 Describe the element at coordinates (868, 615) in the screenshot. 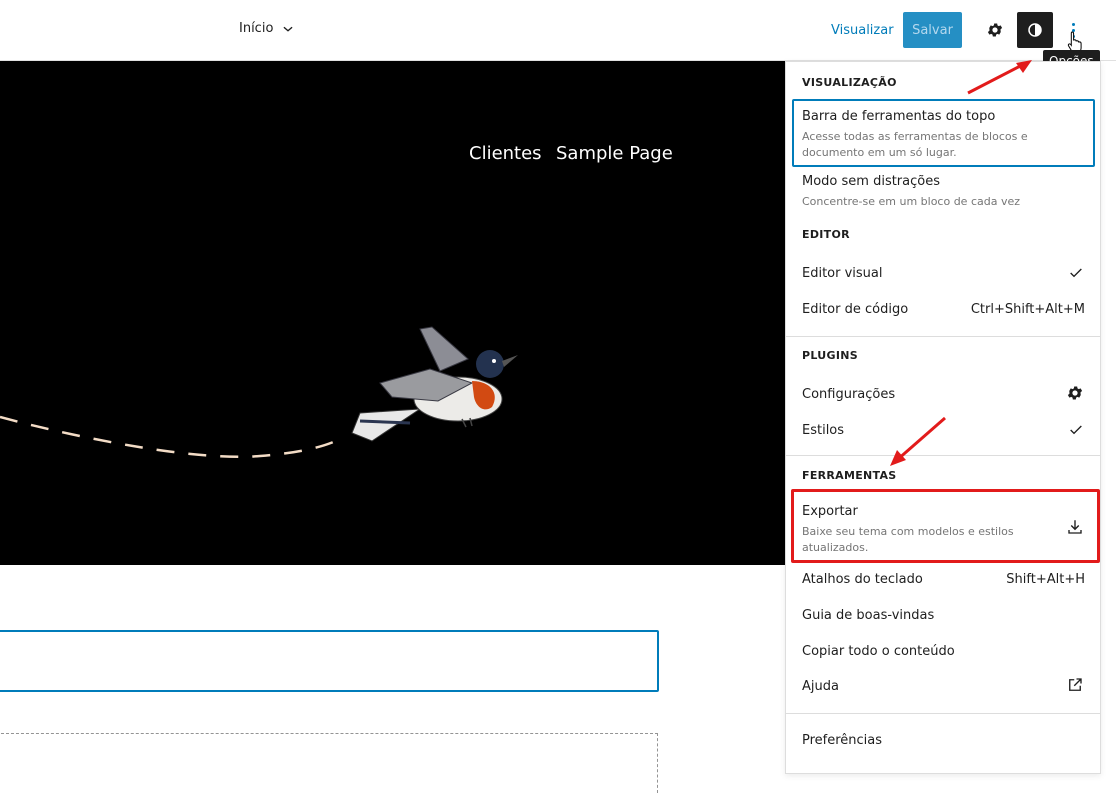

I see `welcome-guide-item: Guia de boas-vindas` at that location.